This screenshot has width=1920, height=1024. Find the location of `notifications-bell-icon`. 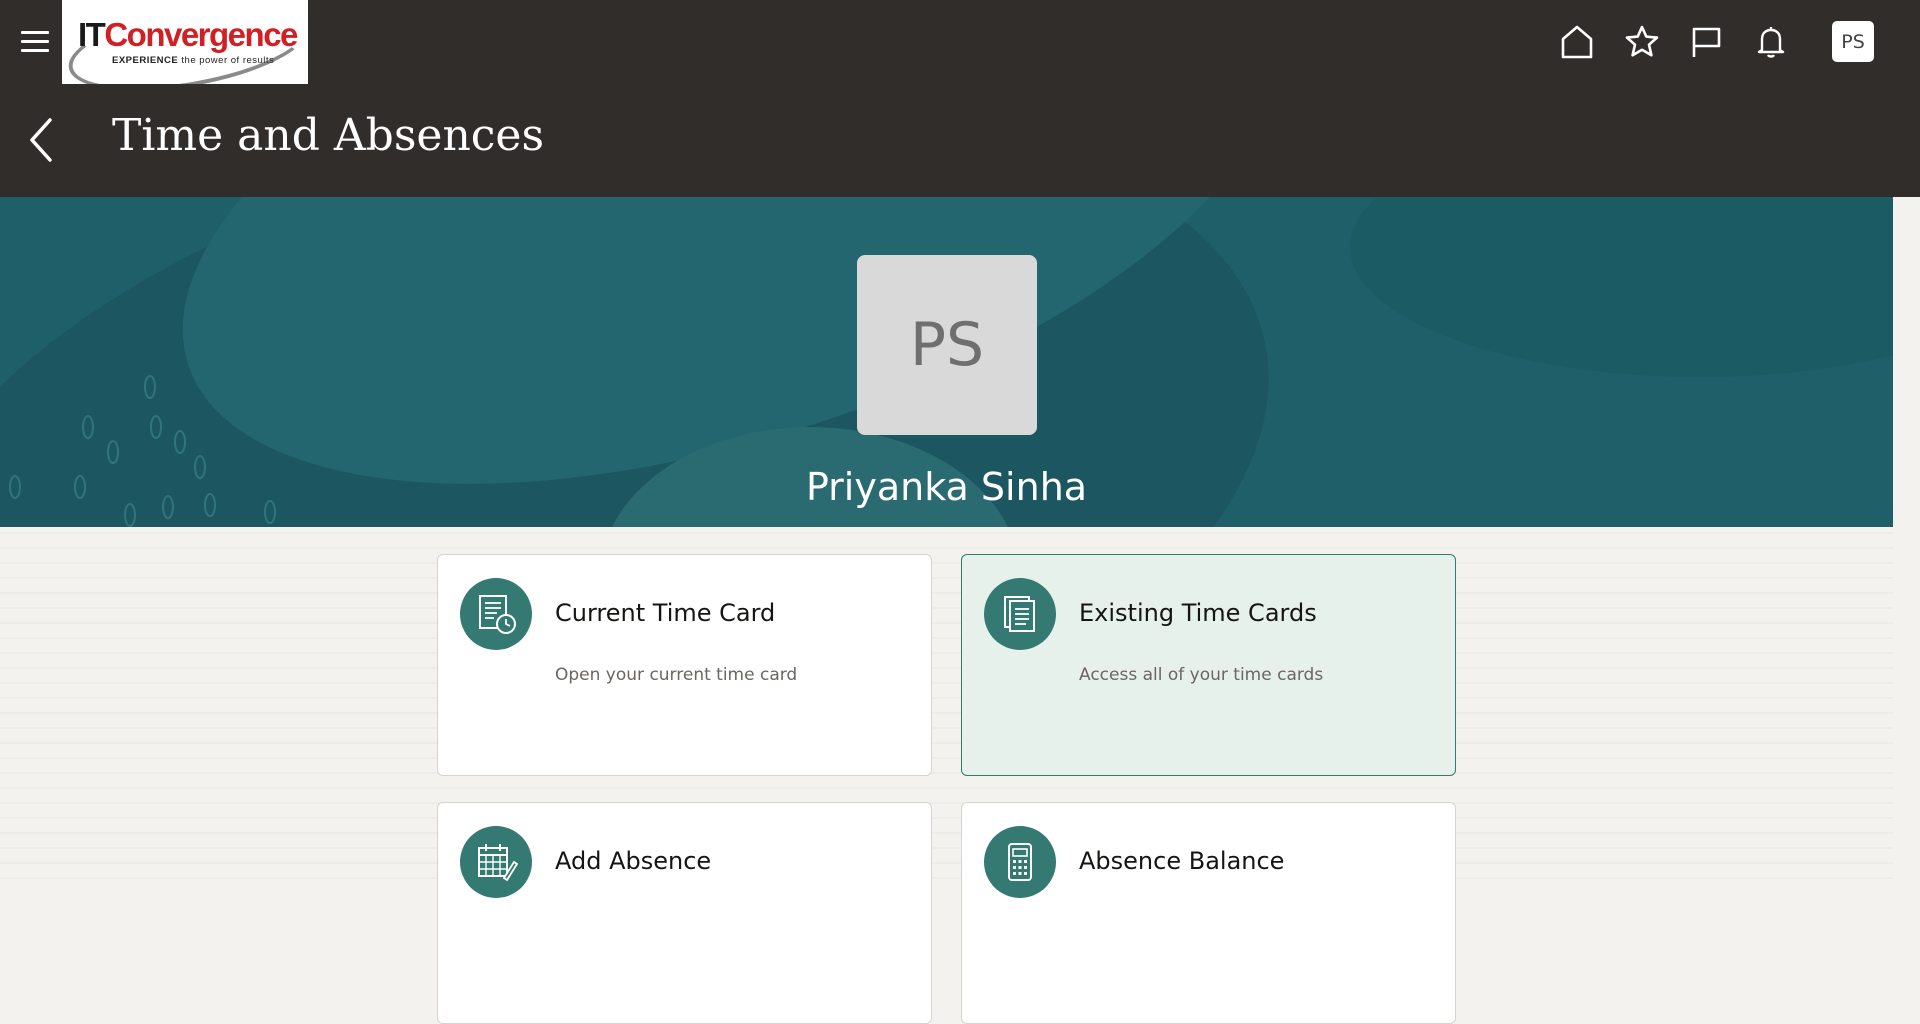

notifications-bell-icon is located at coordinates (1771, 42).